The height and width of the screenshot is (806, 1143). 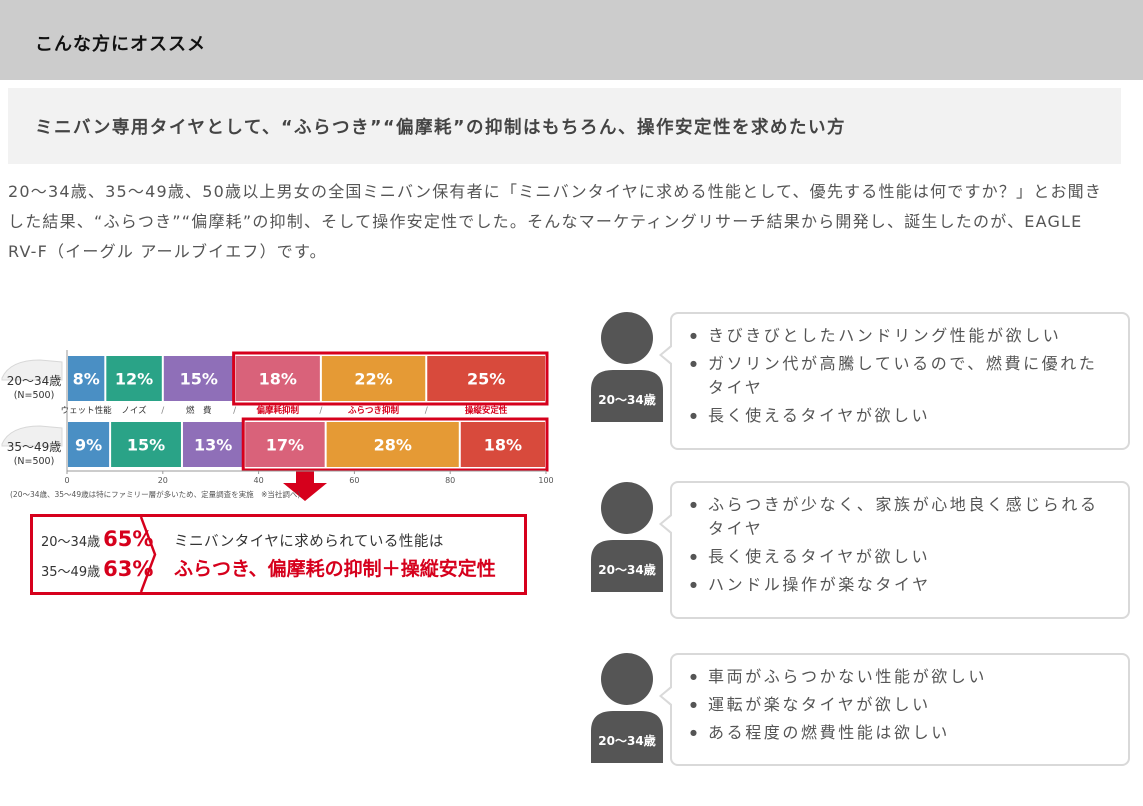 I want to click on bar-value-label: 12%, so click(x=134, y=379).